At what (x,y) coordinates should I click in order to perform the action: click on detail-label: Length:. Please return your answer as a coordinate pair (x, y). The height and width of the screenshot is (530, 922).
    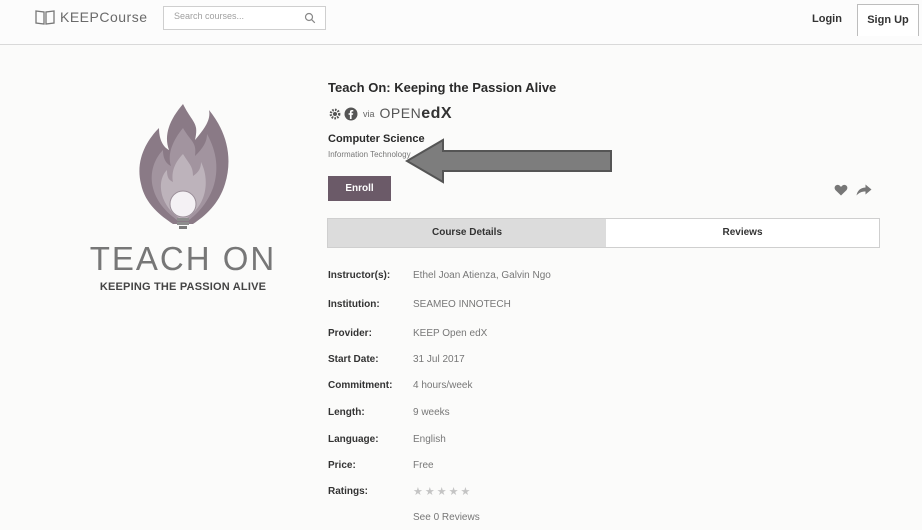
    Looking at the image, I should click on (346, 412).